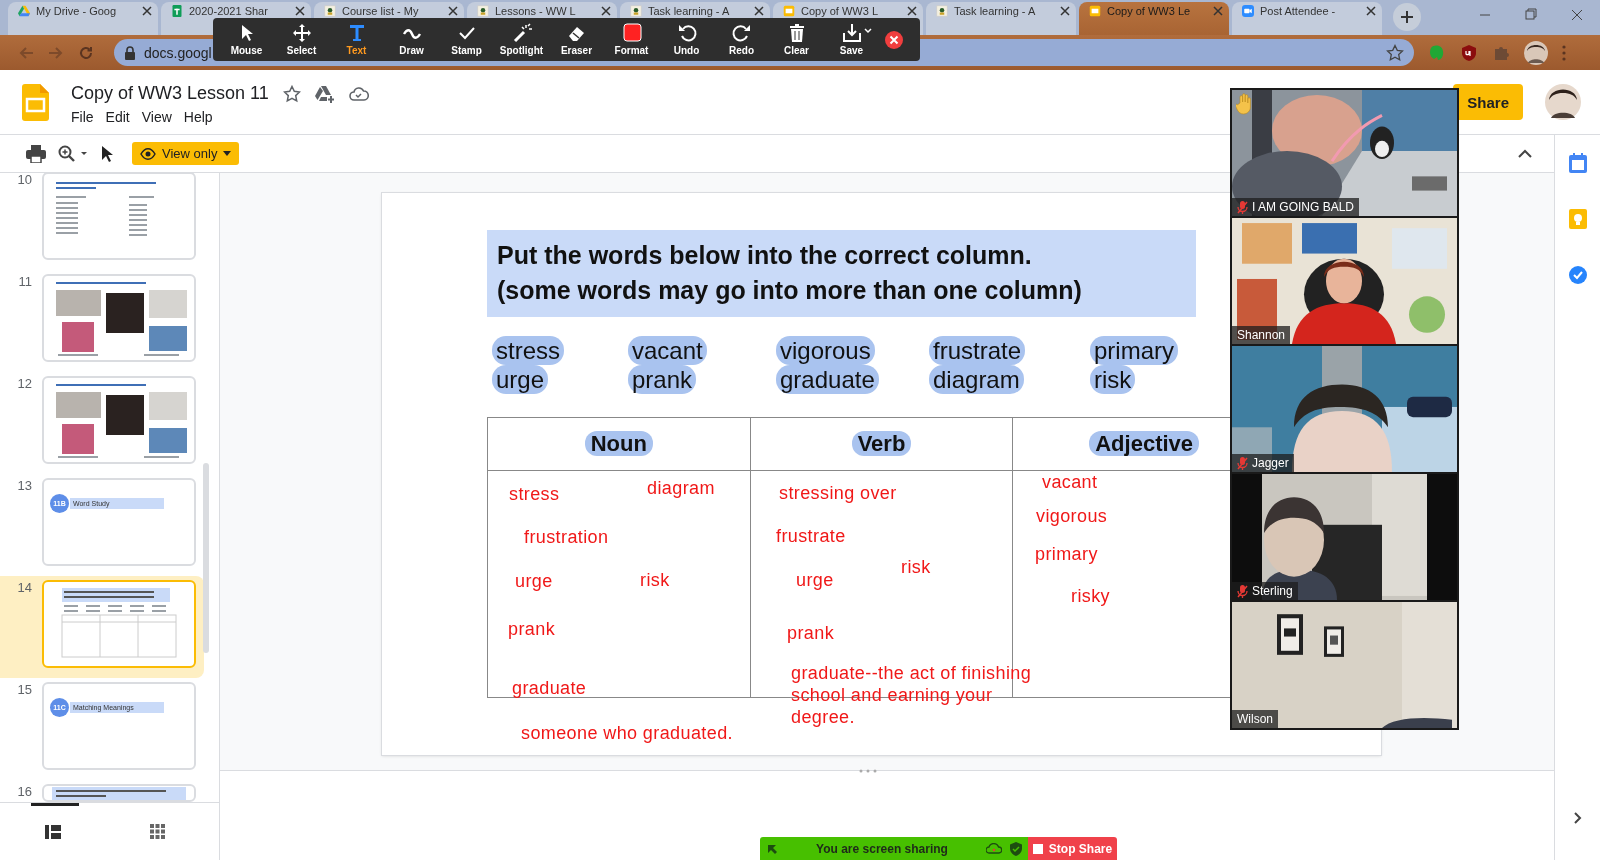  I want to click on menu-item: View, so click(156, 117).